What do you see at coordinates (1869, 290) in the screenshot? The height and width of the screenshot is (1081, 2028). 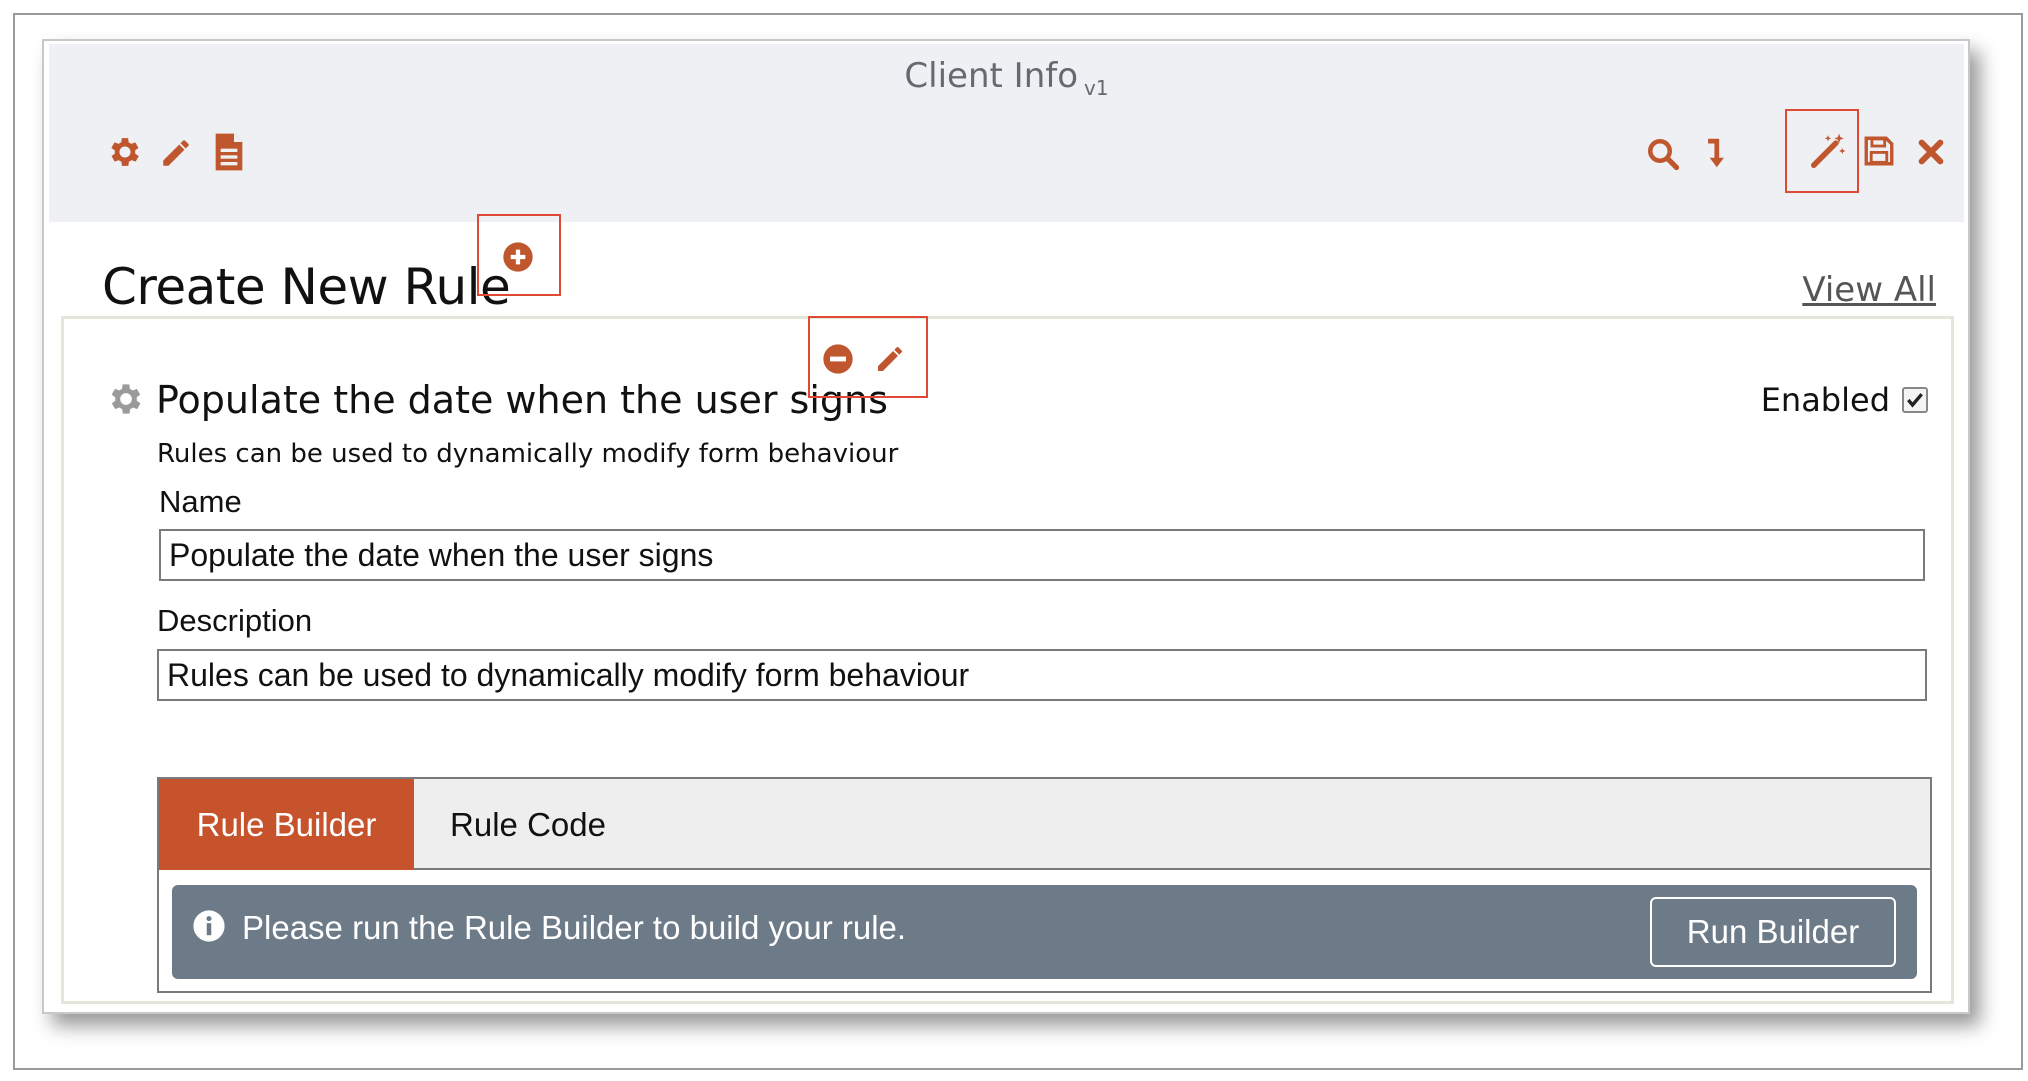 I see `view-all-link: View All` at bounding box center [1869, 290].